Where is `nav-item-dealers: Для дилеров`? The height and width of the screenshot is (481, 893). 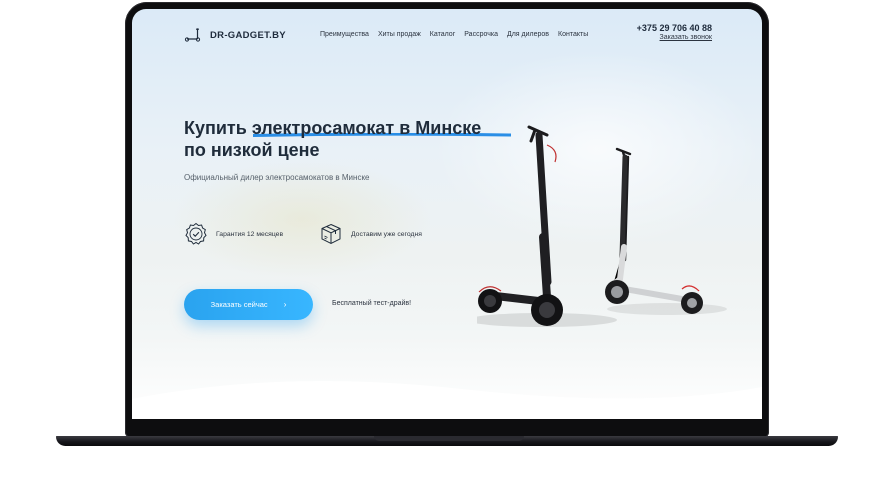 nav-item-dealers: Для дилеров is located at coordinates (528, 34).